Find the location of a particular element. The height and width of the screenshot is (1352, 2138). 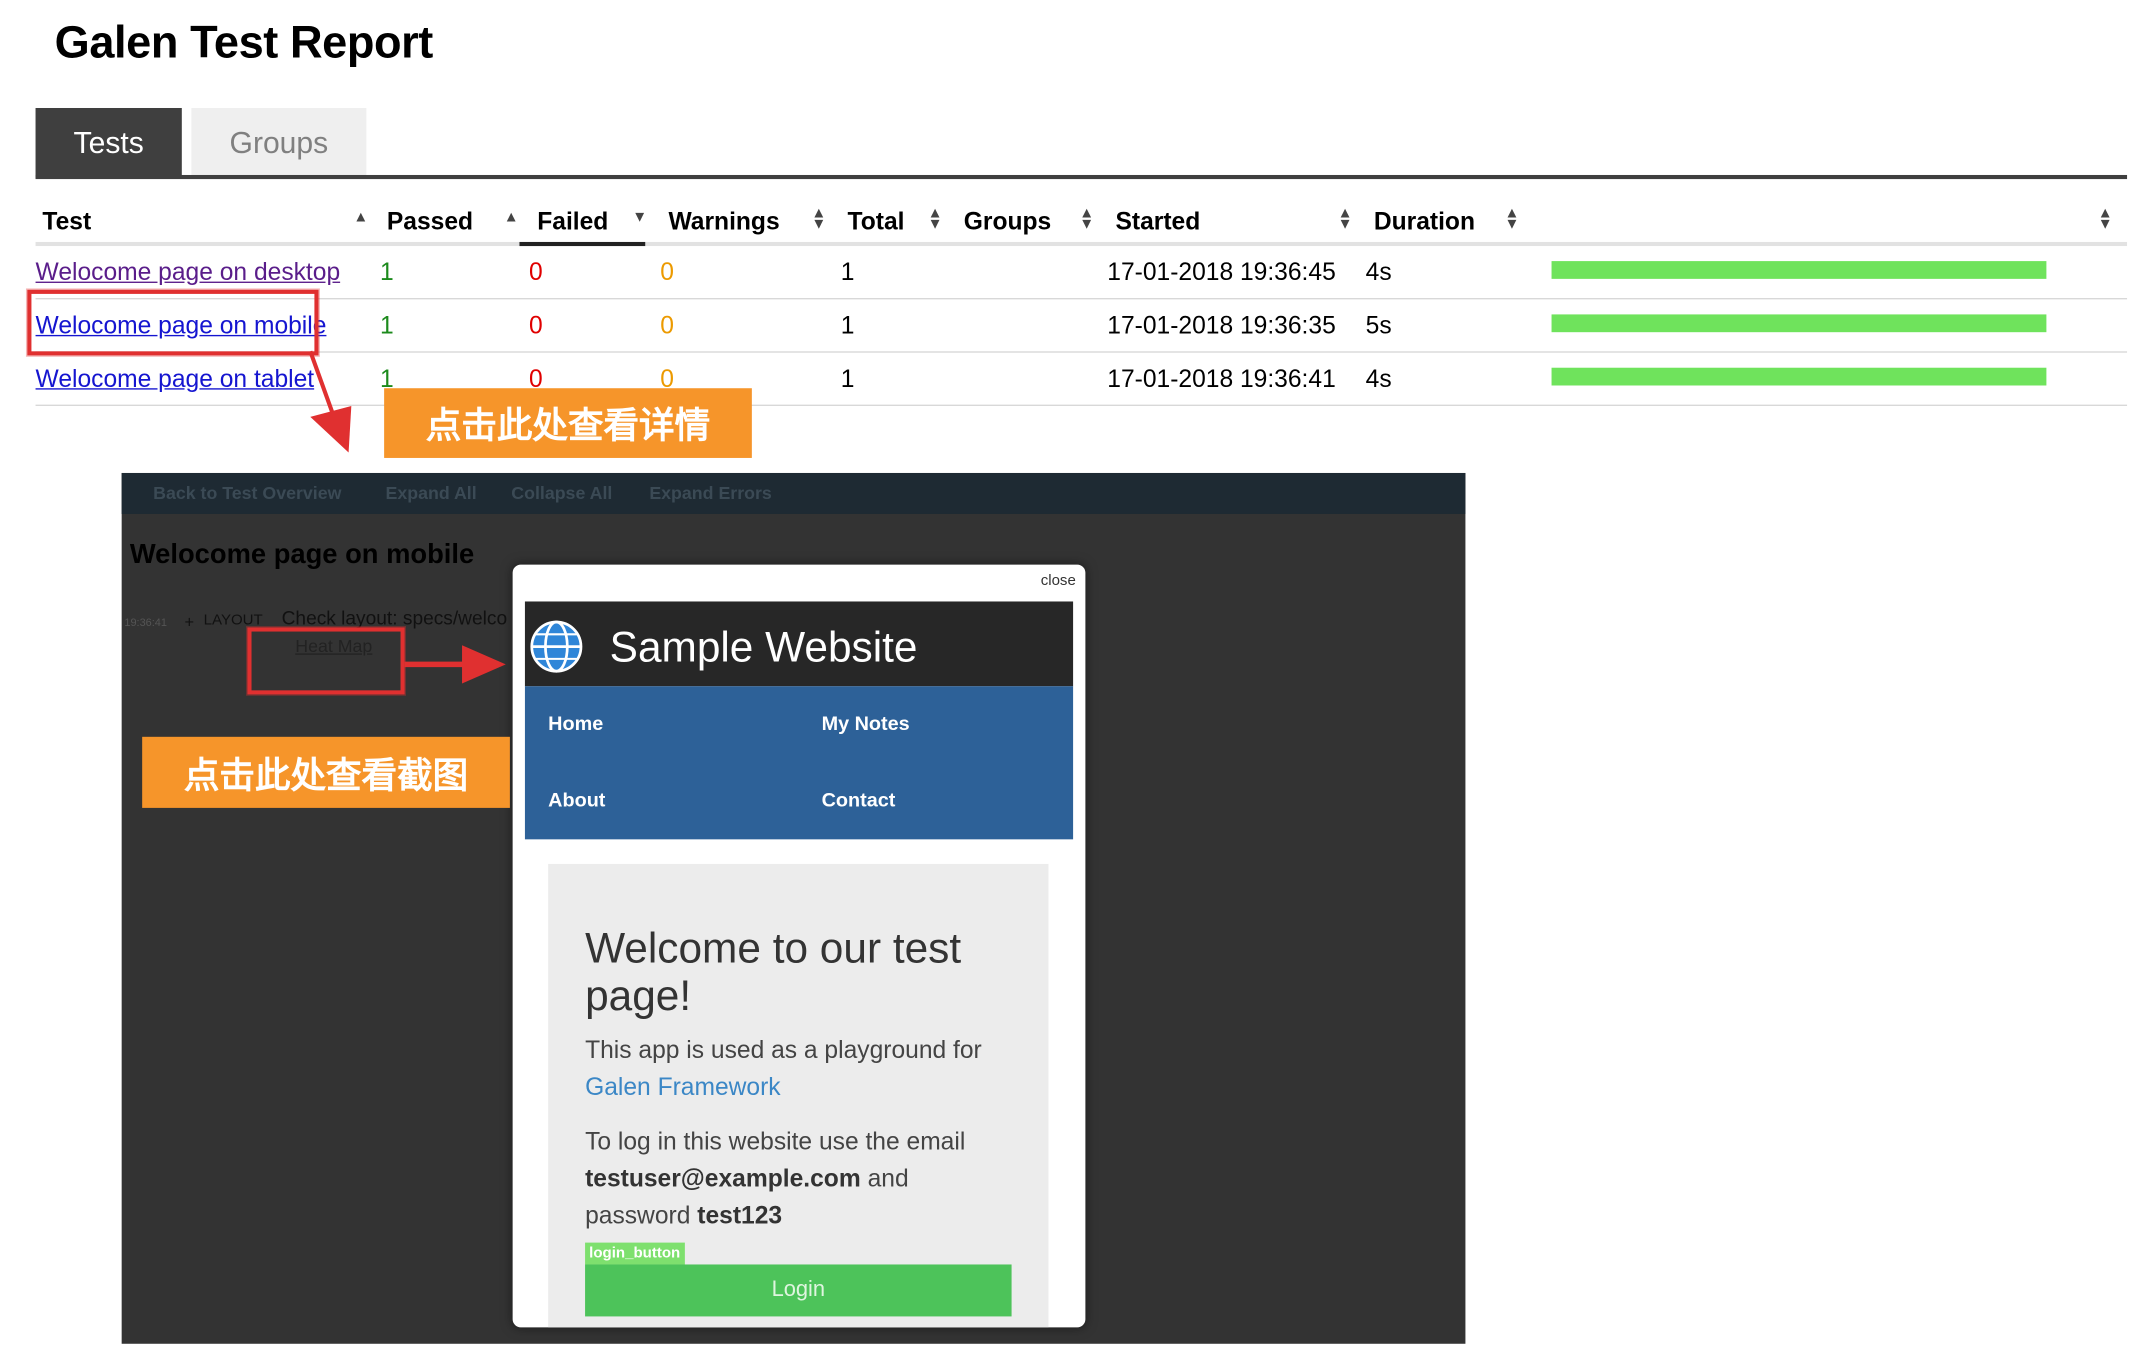

login-button-tag: login_button is located at coordinates (635, 1253).